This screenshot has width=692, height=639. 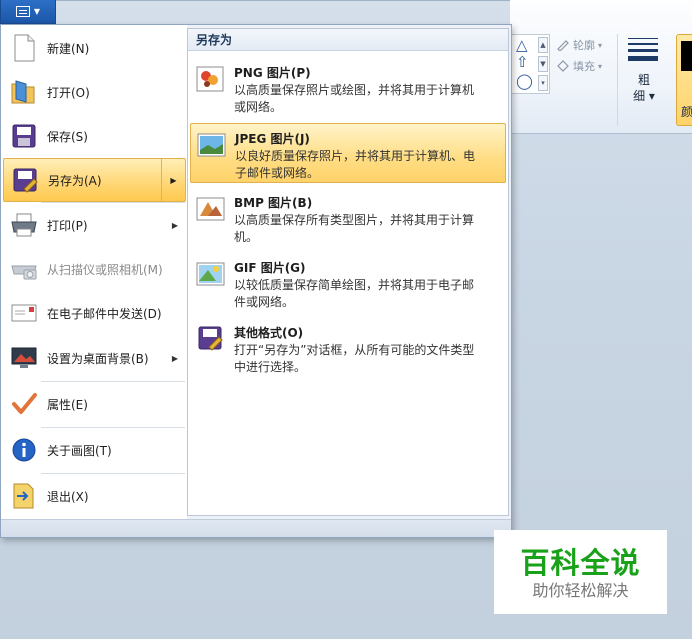 I want to click on thickness-label-line2: 细 ▾, so click(x=644, y=96).